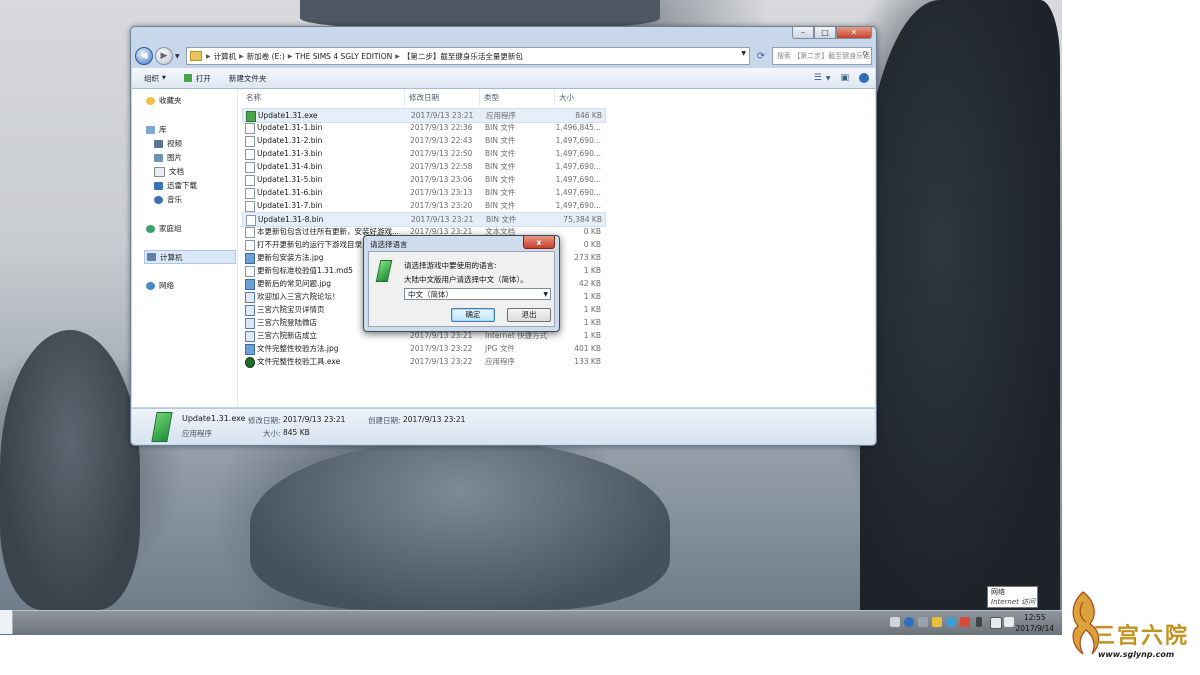 The image size is (1200, 675). Describe the element at coordinates (225, 56) in the screenshot. I see `breadcrumb-computer: 计算机` at that location.